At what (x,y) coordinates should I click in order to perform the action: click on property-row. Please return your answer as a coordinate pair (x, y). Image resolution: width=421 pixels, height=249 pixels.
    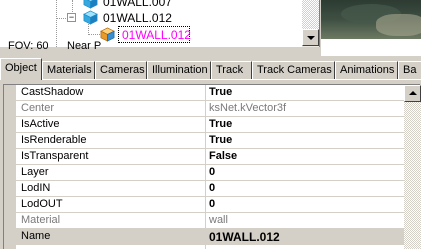
    Looking at the image, I should click on (204, 247).